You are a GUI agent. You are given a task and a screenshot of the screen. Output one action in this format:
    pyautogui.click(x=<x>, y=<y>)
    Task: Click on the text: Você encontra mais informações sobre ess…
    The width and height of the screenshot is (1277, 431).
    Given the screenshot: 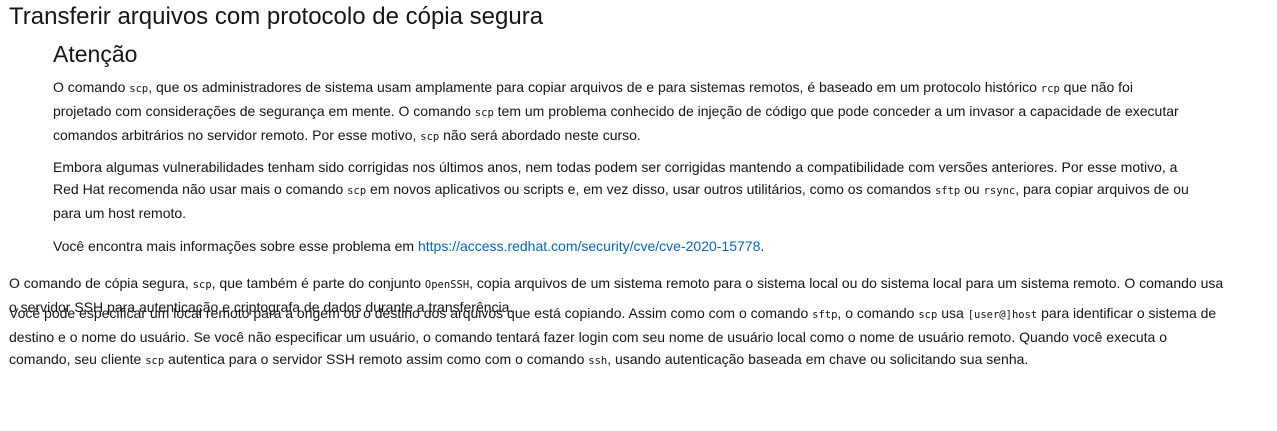 What is the action you would take?
    pyautogui.click(x=235, y=246)
    